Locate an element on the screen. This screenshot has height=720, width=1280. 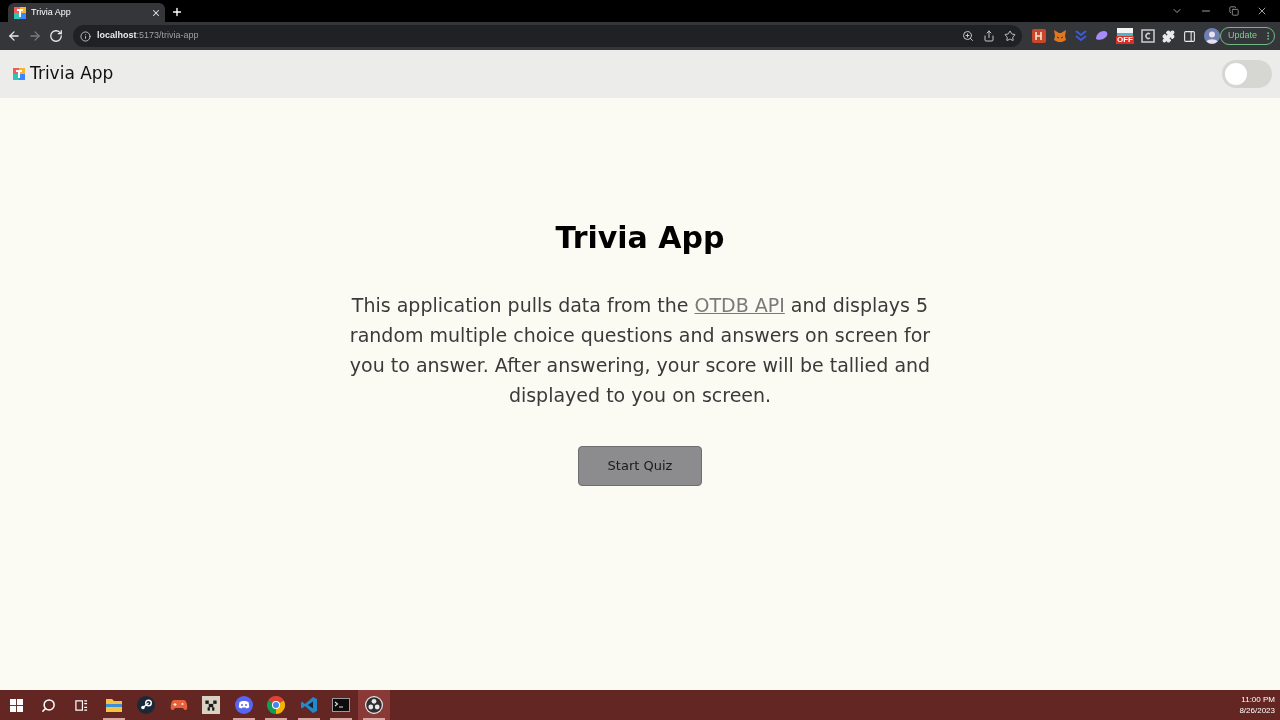
taskbar-app-button is located at coordinates (373, 705).